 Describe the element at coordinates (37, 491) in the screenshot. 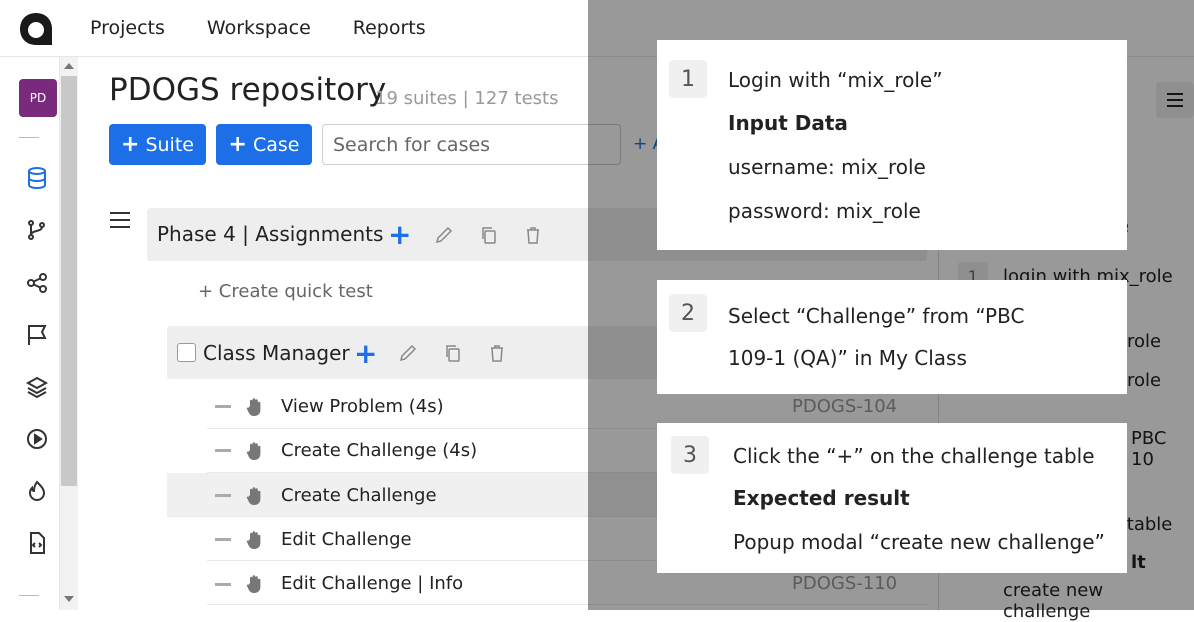

I see `defect-icon` at that location.